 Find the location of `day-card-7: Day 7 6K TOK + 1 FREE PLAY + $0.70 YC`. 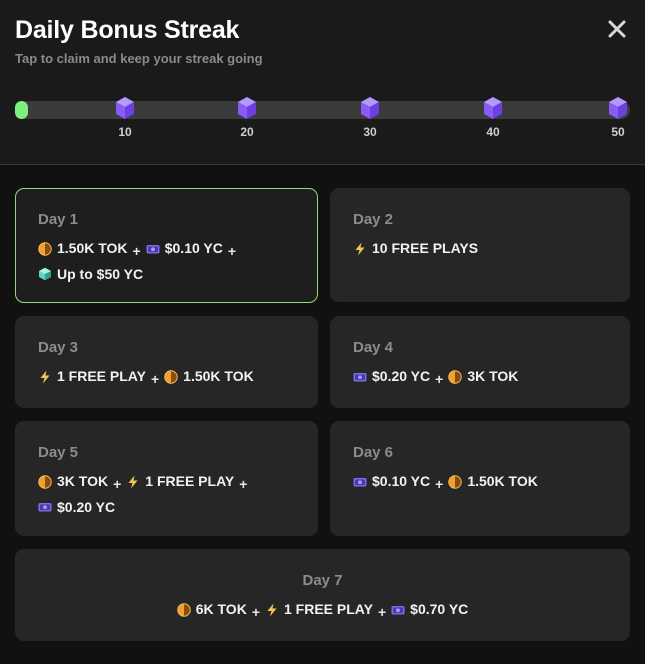

day-card-7: Day 7 6K TOK + 1 FREE PLAY + $0.70 YC is located at coordinates (322, 595).